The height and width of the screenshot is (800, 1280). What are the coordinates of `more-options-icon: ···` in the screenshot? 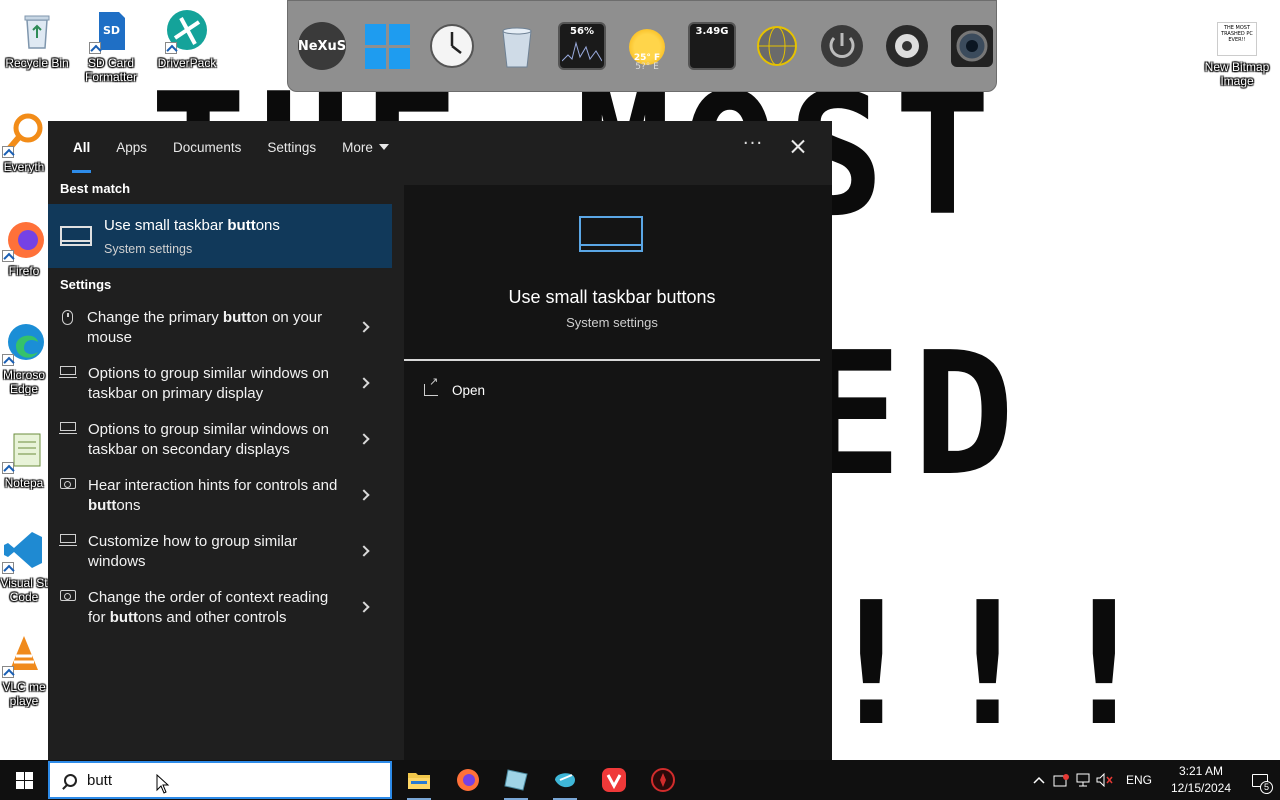 It's located at (753, 147).